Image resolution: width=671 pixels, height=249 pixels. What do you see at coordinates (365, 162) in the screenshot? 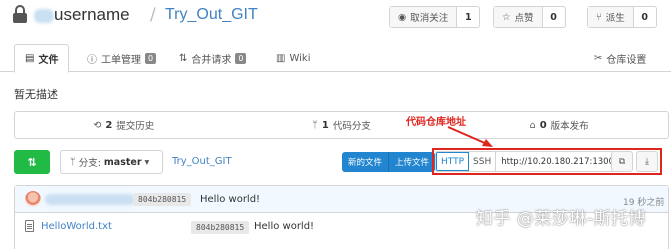
I see `new-file-button: 新的文件` at bounding box center [365, 162].